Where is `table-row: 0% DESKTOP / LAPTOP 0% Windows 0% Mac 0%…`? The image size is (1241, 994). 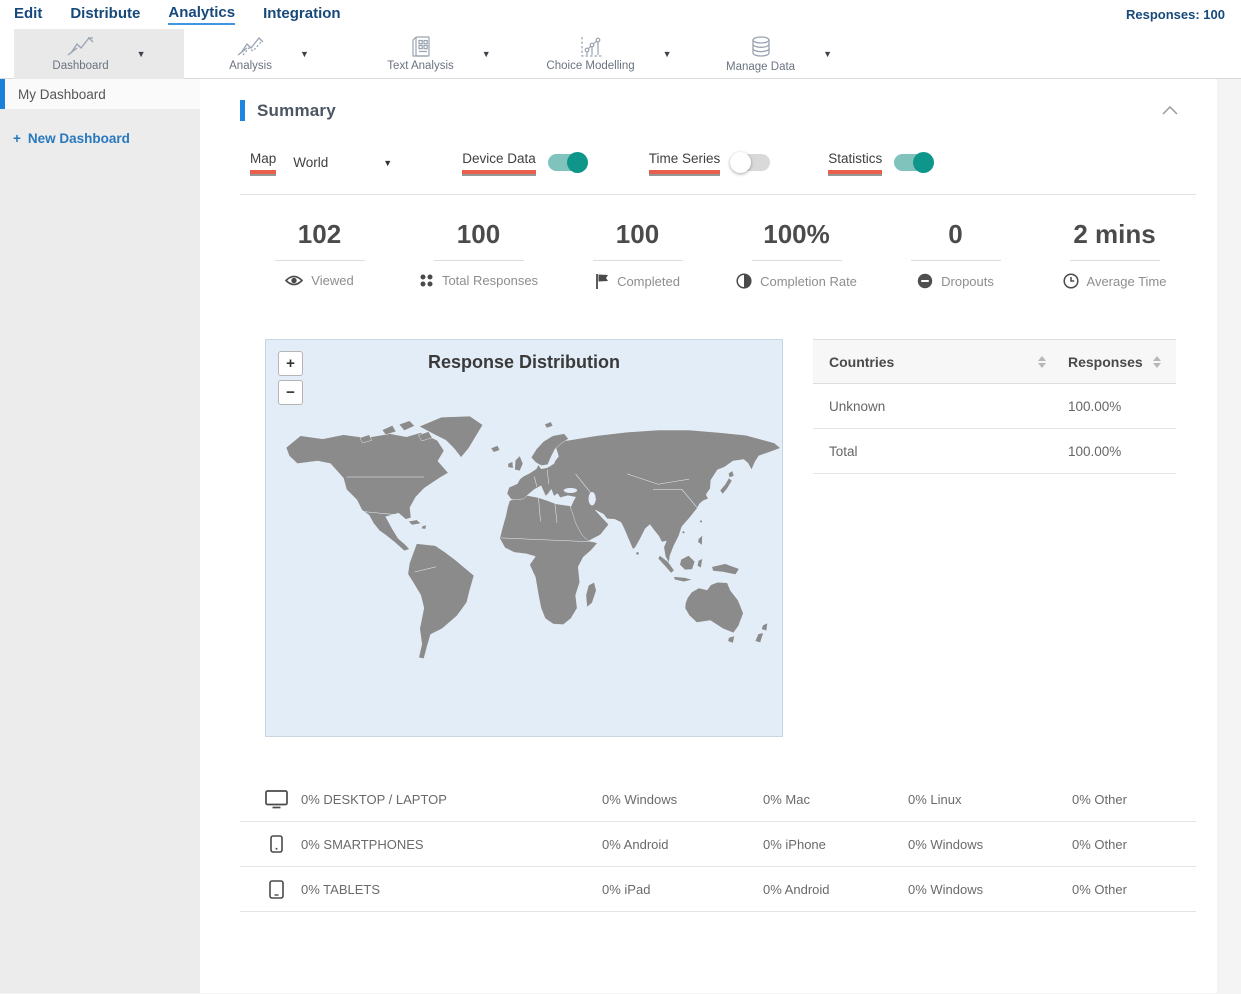 table-row: 0% DESKTOP / LAPTOP 0% Windows 0% Mac 0%… is located at coordinates (718, 799).